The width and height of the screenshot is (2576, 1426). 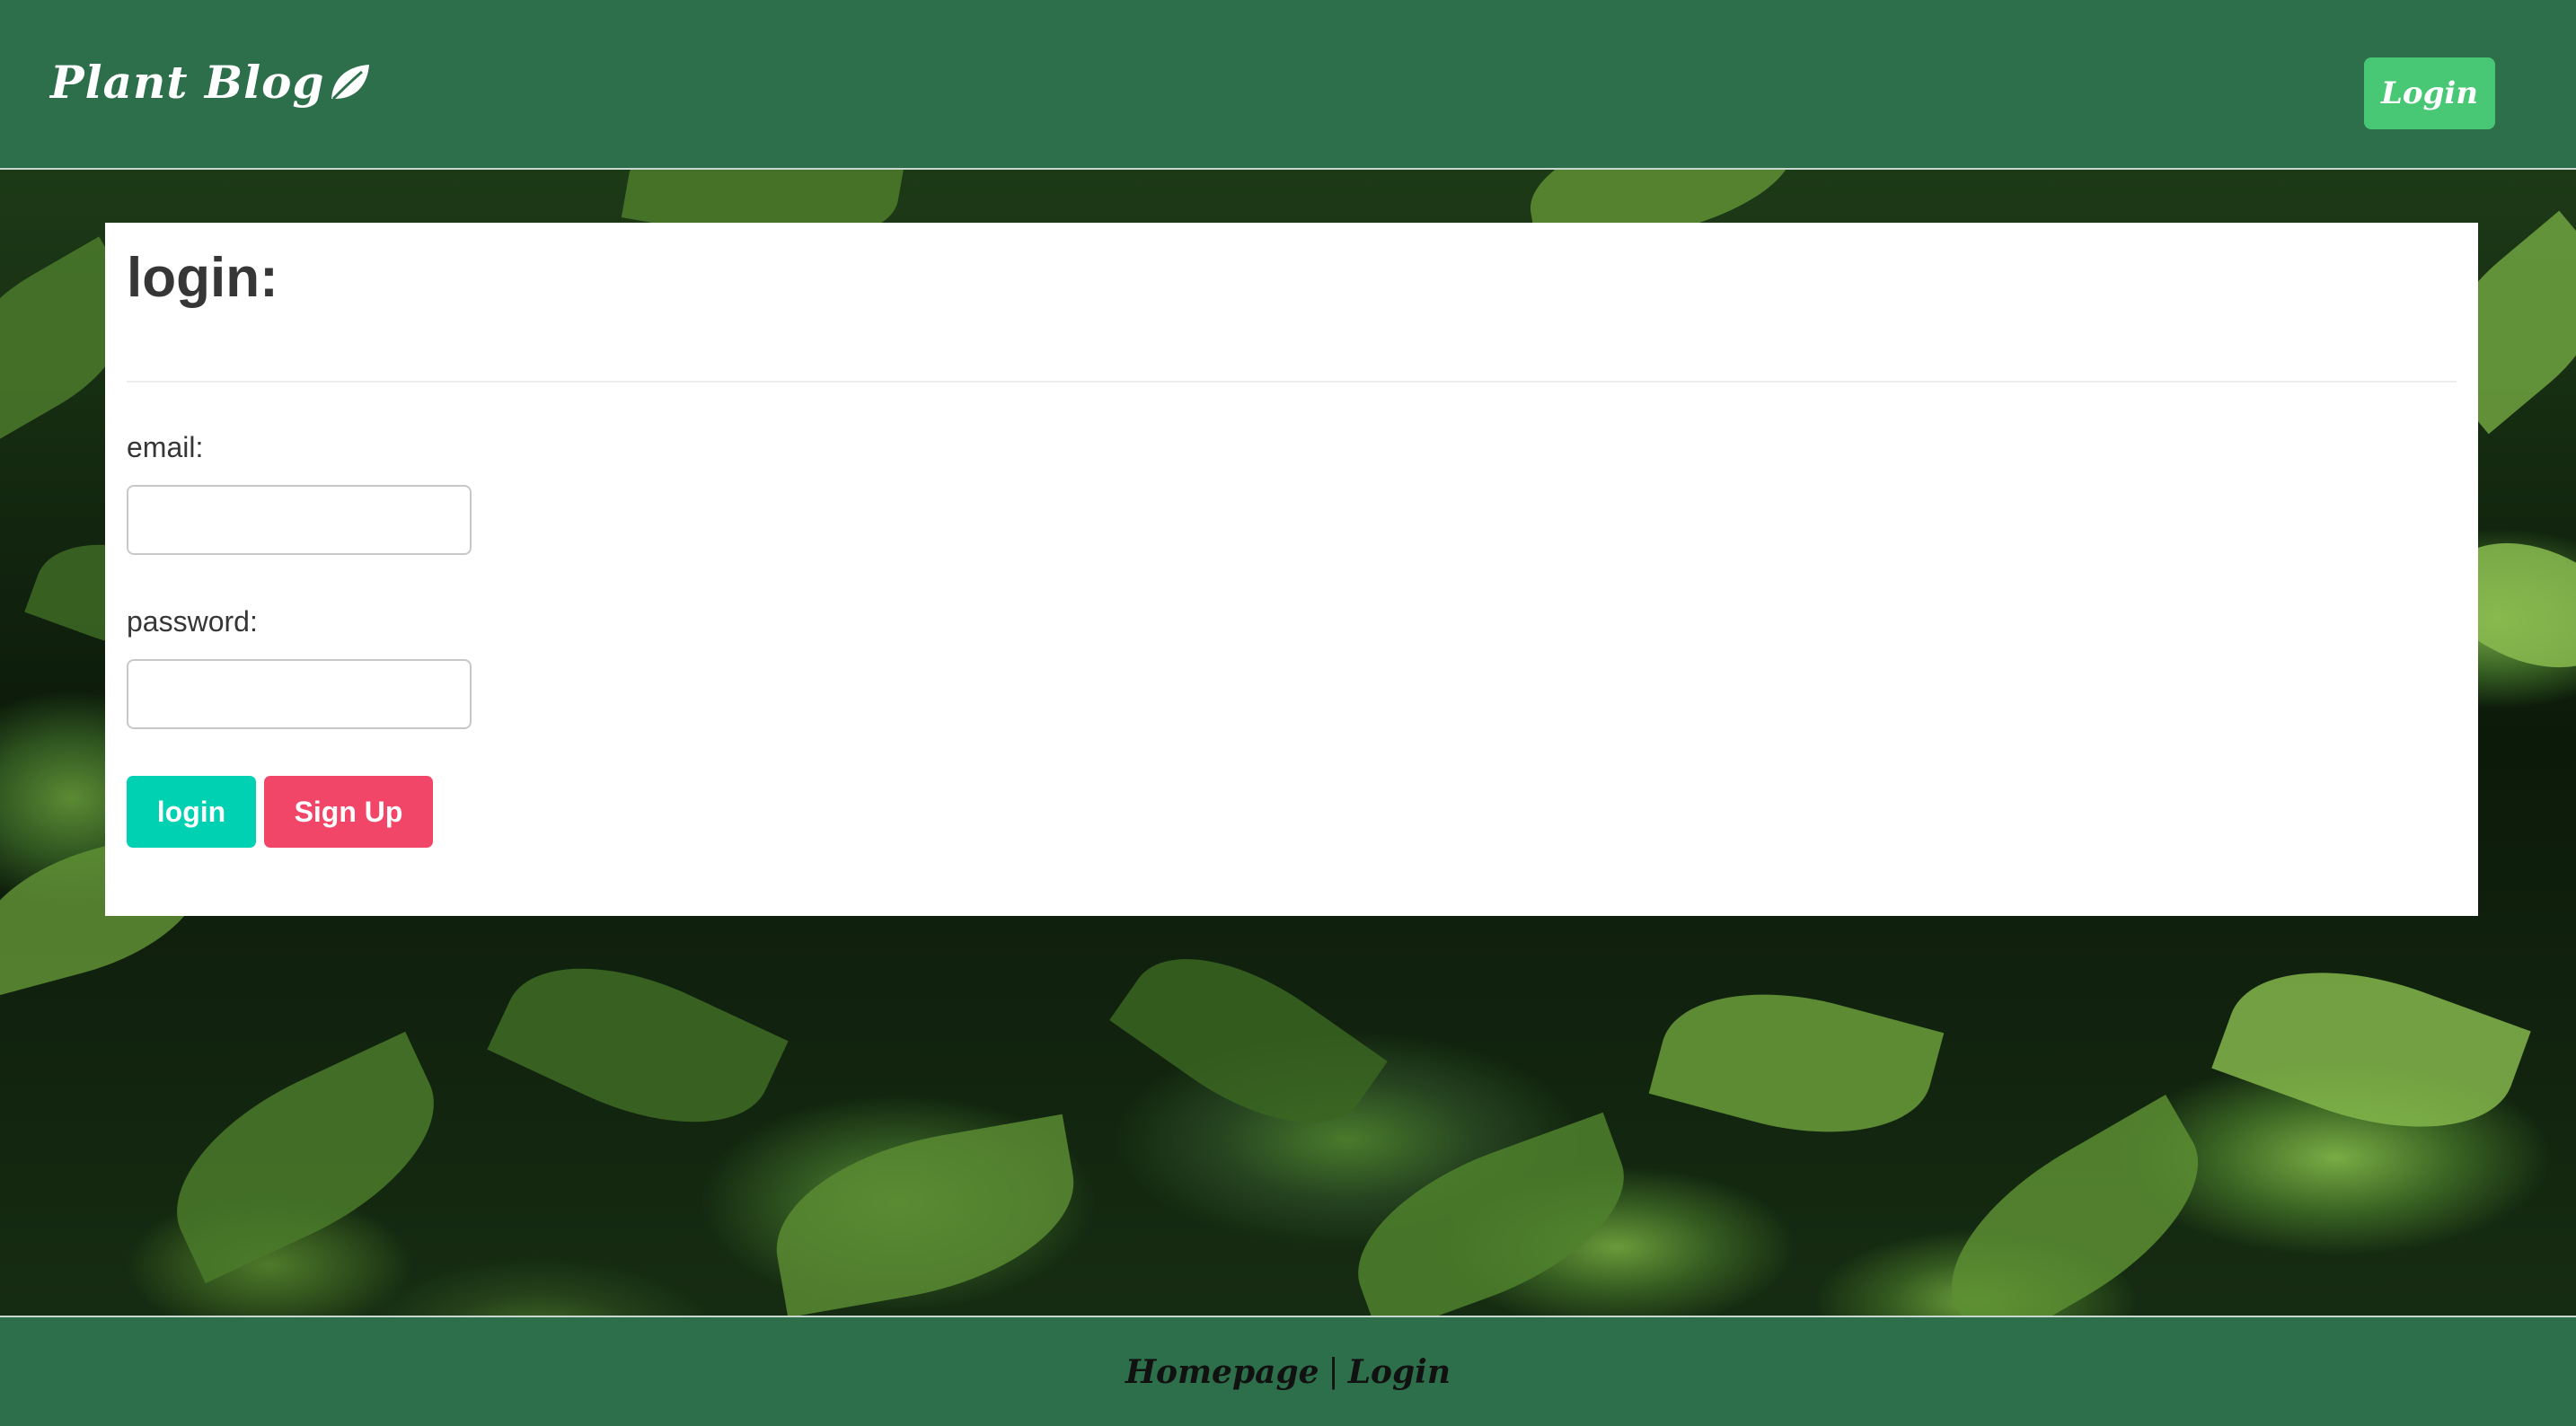 What do you see at coordinates (202, 278) in the screenshot?
I see `page-title: login:` at bounding box center [202, 278].